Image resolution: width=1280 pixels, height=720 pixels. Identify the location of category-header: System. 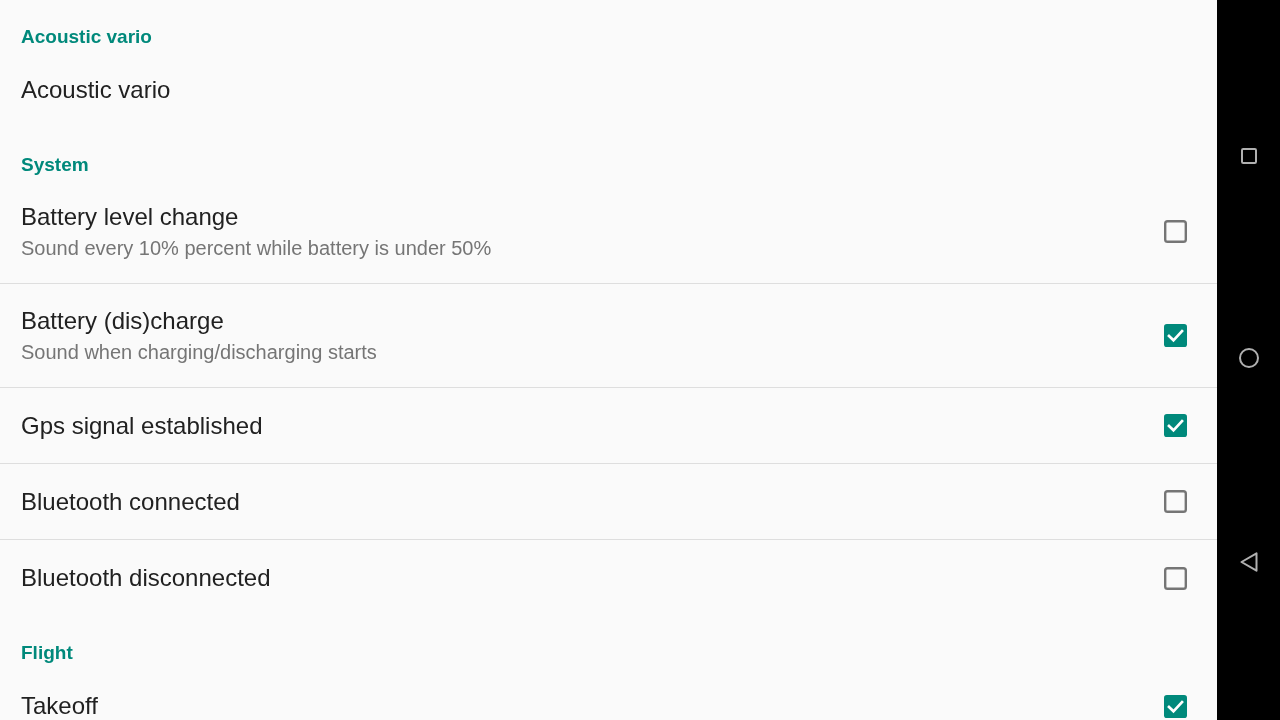
(55, 165).